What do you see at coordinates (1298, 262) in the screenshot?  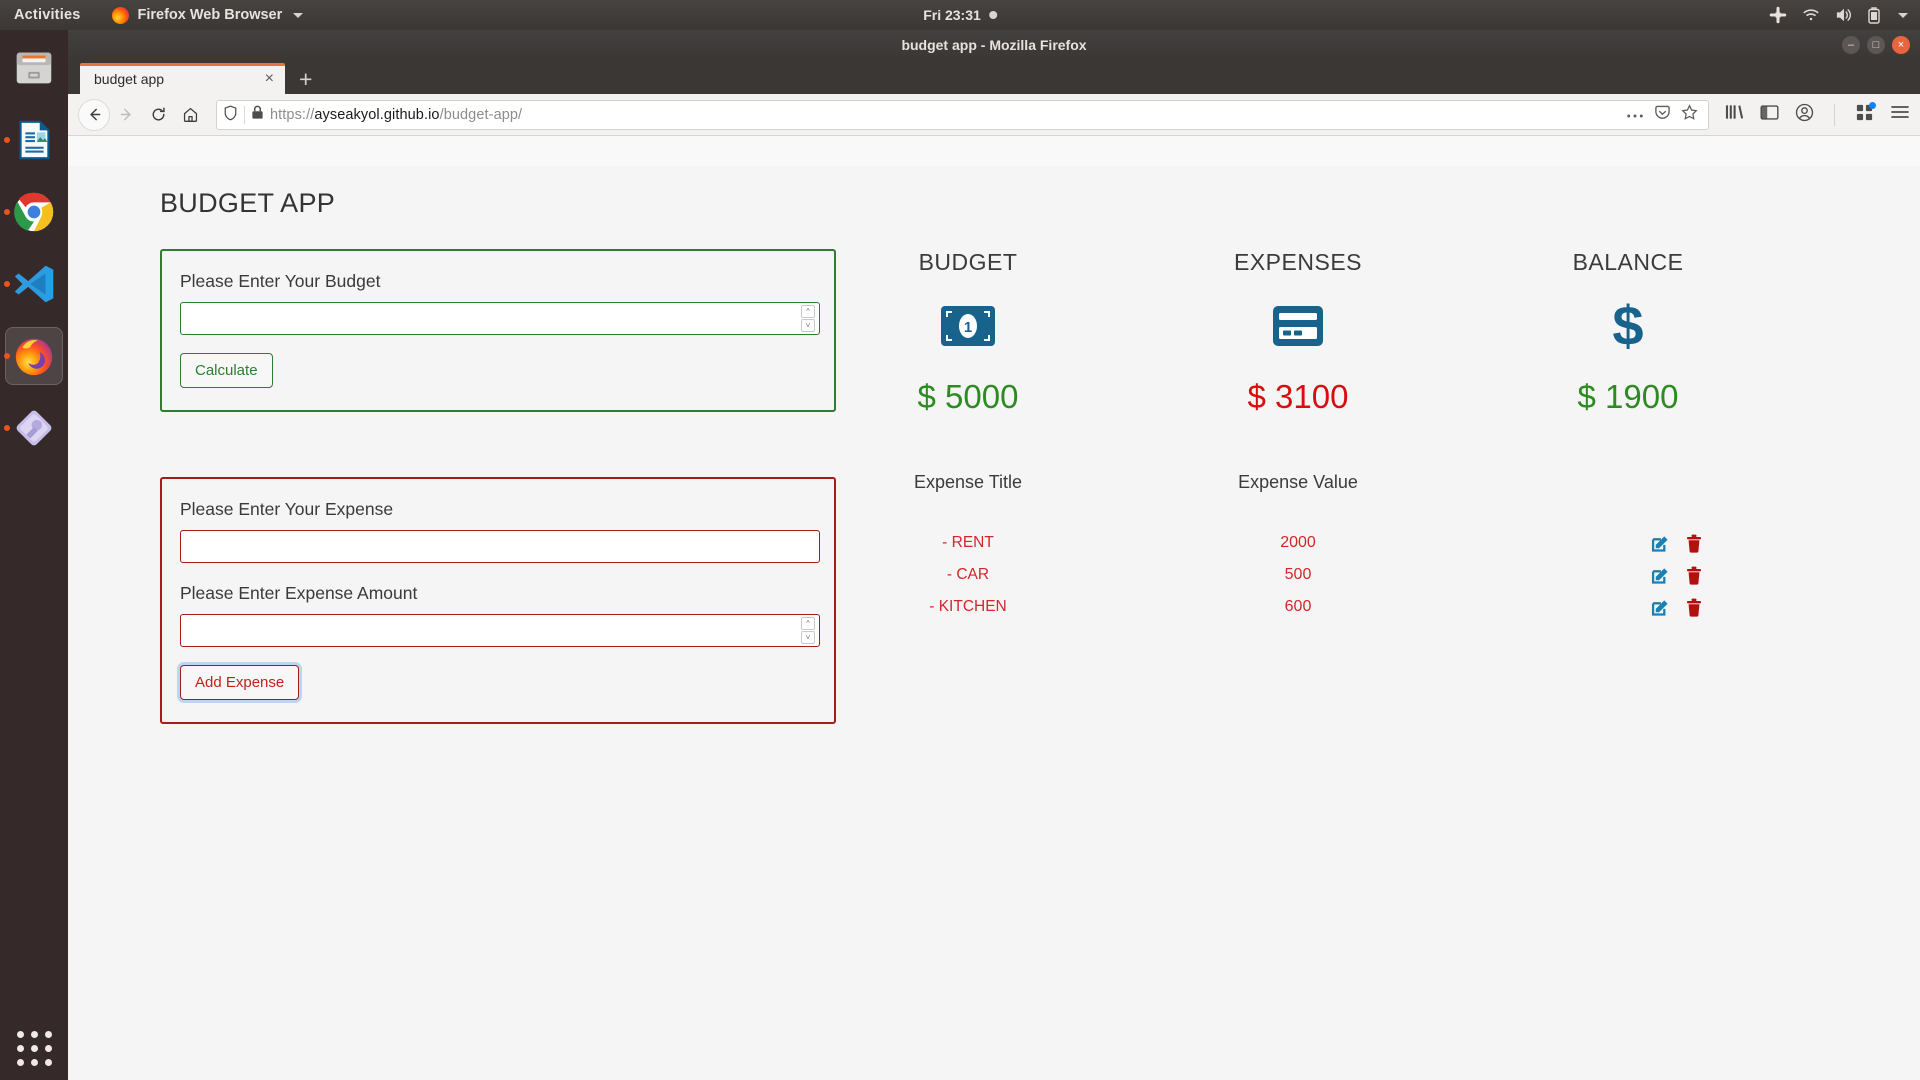 I see `summary-label-expenses: EXPENSES` at bounding box center [1298, 262].